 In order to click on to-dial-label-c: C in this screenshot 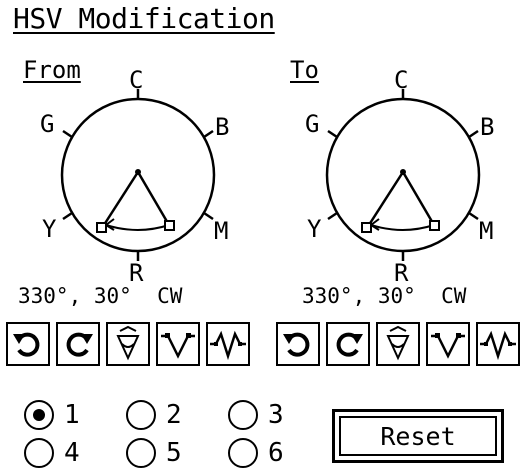, I will do `click(401, 80)`.